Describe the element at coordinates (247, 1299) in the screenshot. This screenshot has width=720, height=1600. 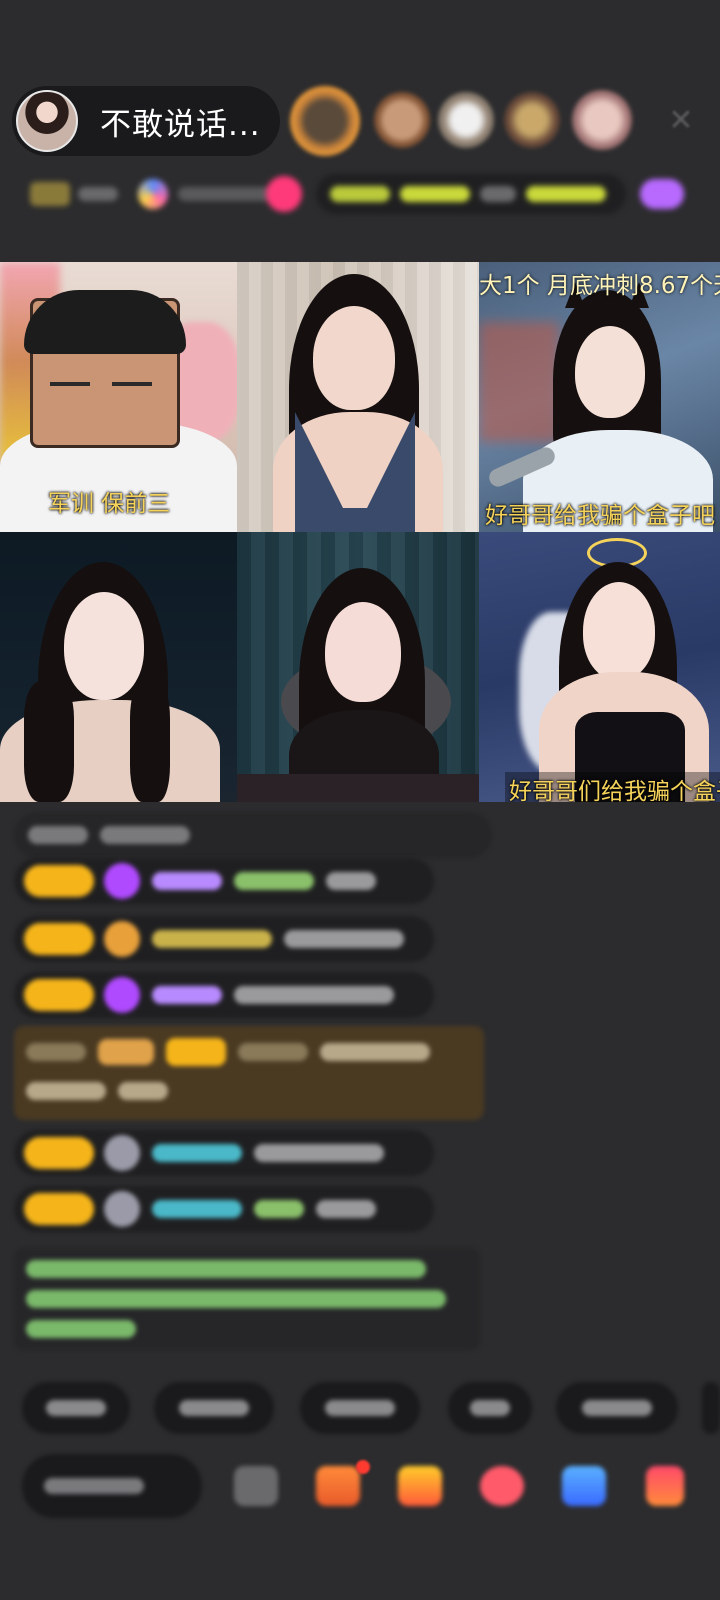
I see `system-notice` at that location.